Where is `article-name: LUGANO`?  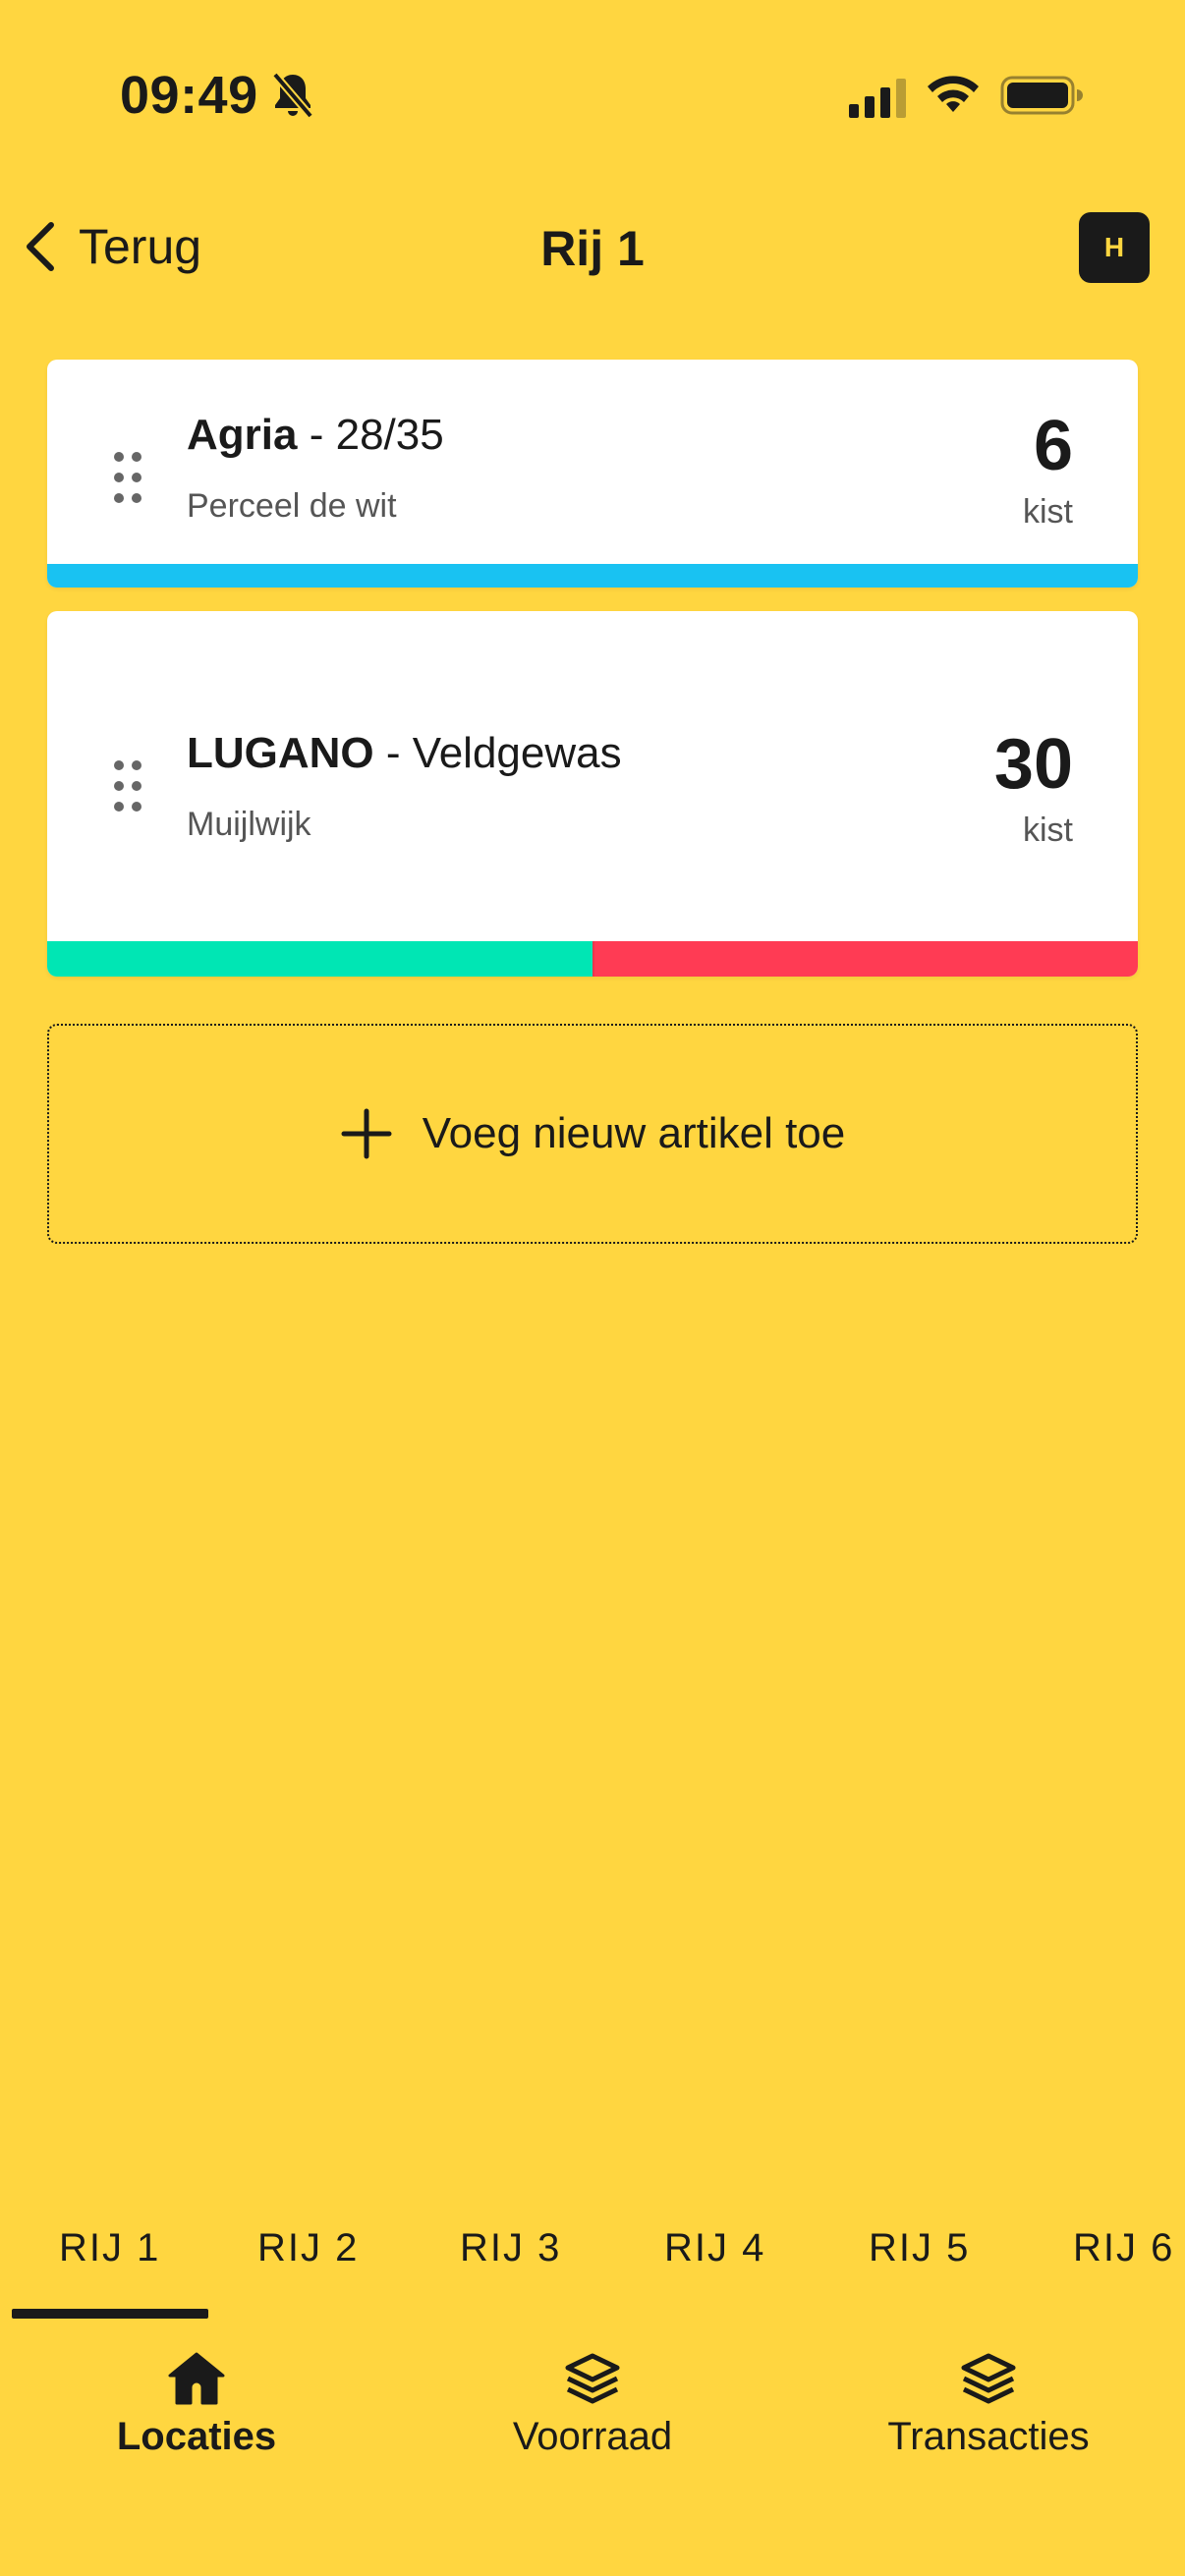
article-name: LUGANO is located at coordinates (281, 753).